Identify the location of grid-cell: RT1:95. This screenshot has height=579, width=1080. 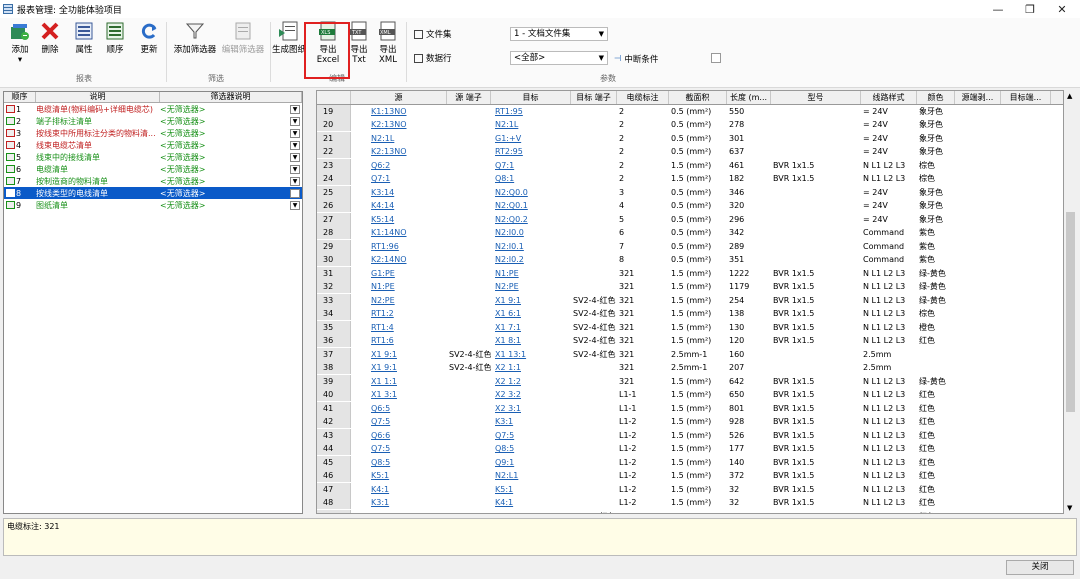
(531, 111).